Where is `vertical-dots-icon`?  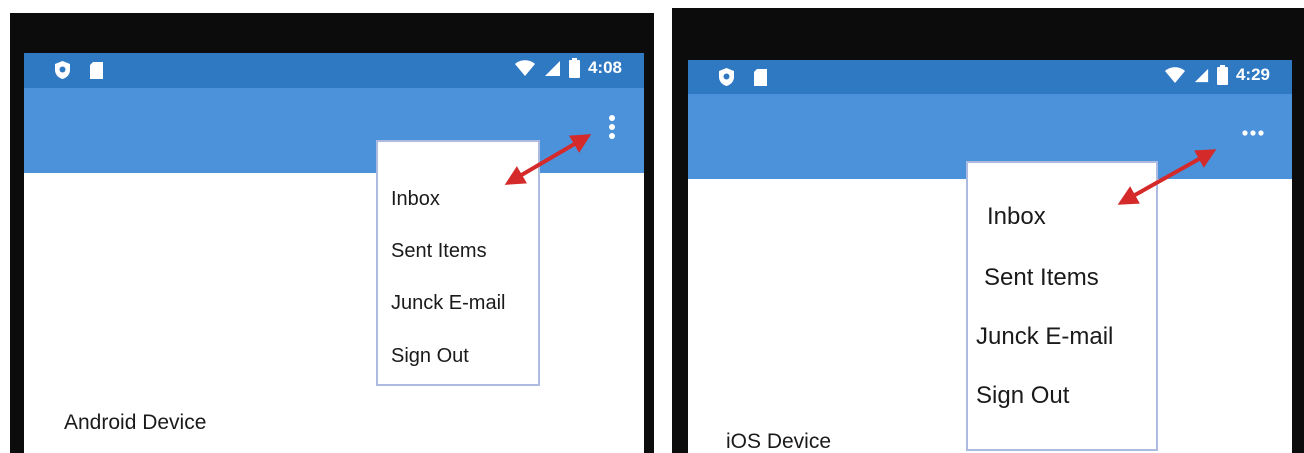 vertical-dots-icon is located at coordinates (612, 127).